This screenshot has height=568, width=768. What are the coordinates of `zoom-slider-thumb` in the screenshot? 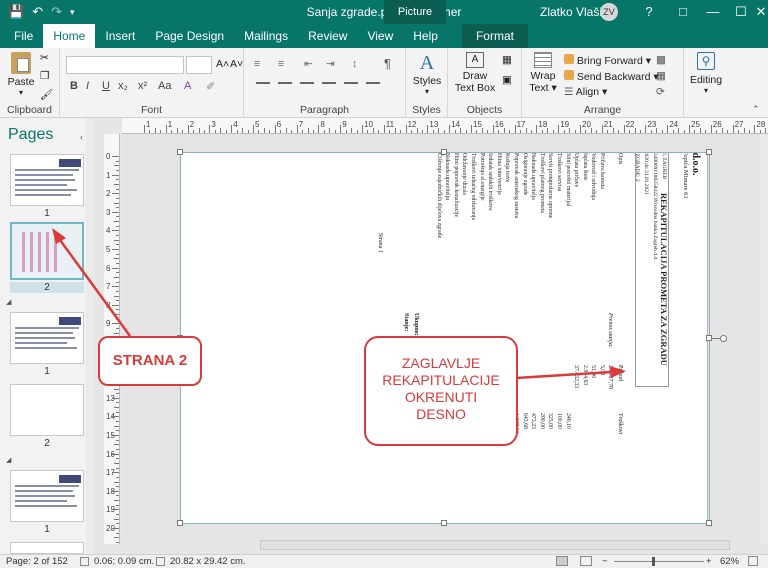 It's located at (653, 561).